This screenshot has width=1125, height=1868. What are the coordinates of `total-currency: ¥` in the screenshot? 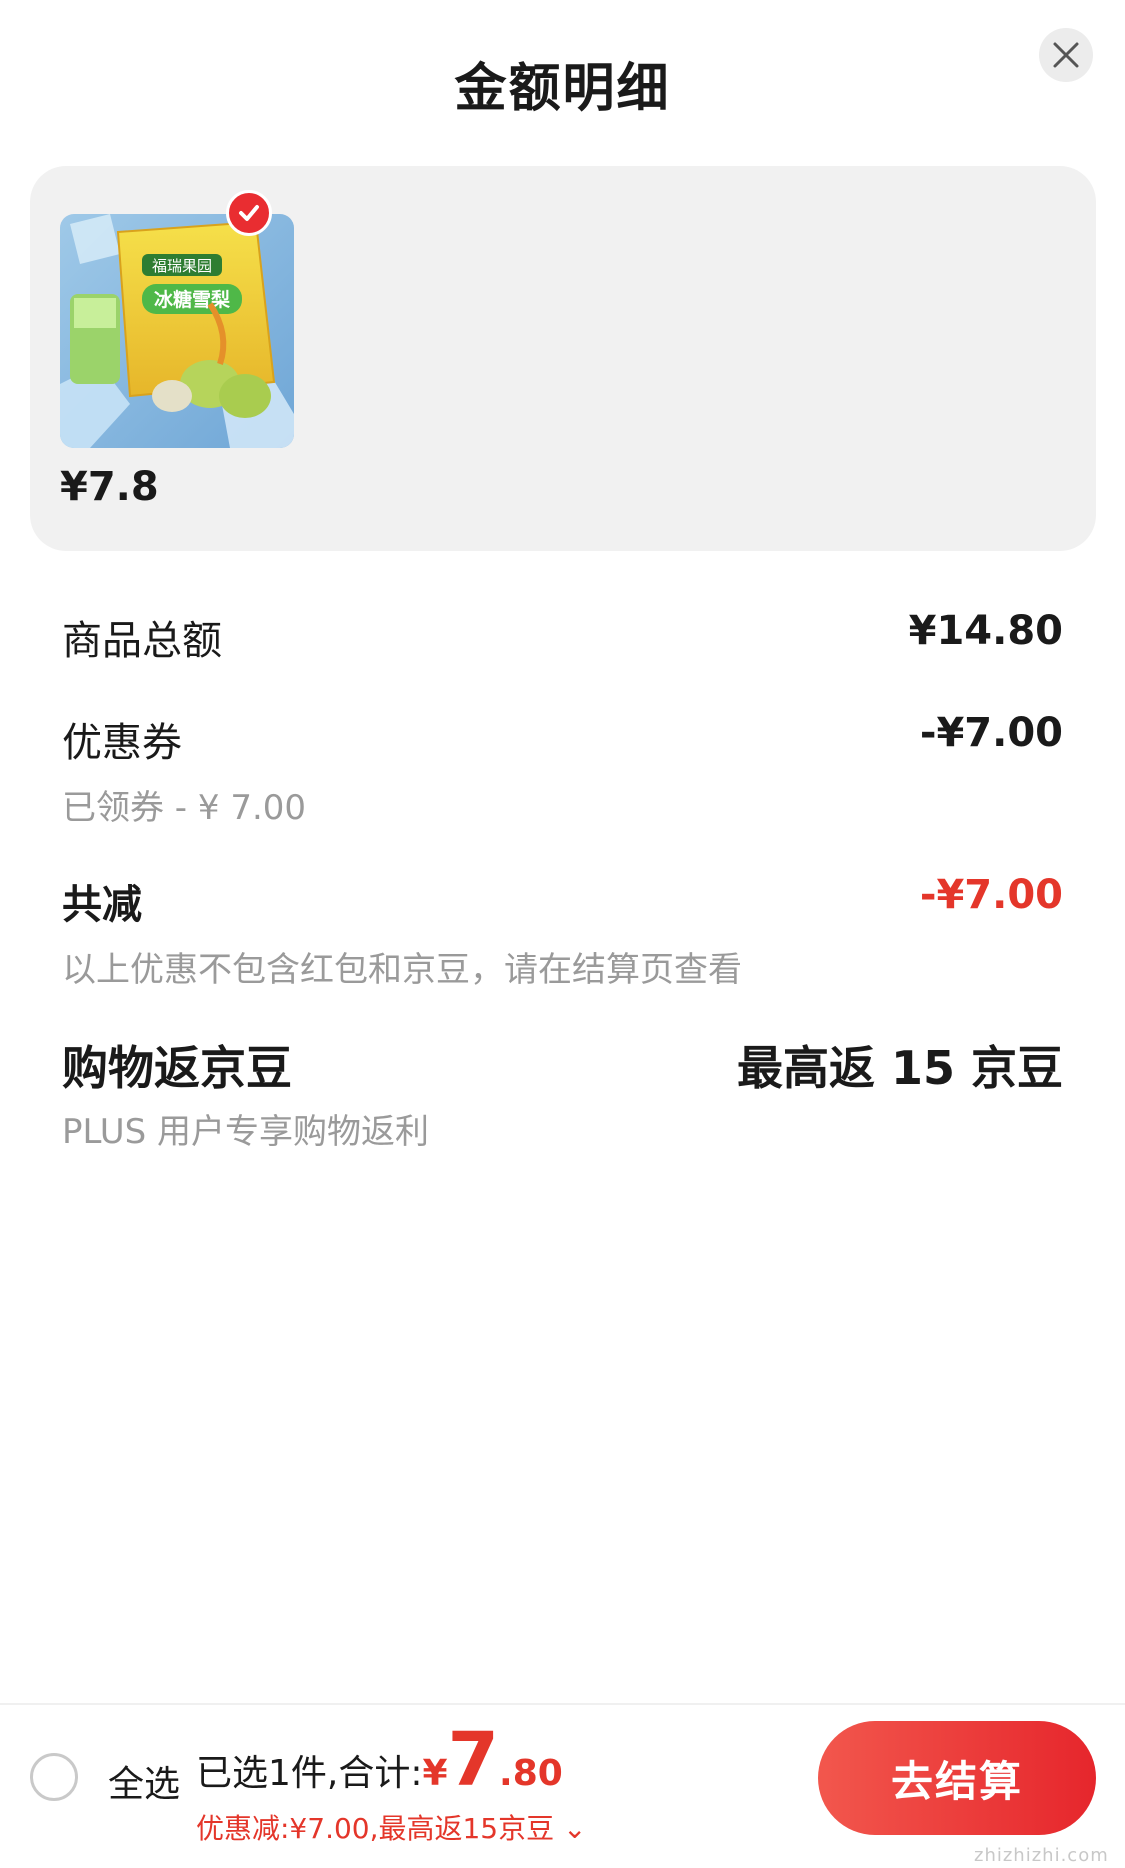 It's located at (435, 1773).